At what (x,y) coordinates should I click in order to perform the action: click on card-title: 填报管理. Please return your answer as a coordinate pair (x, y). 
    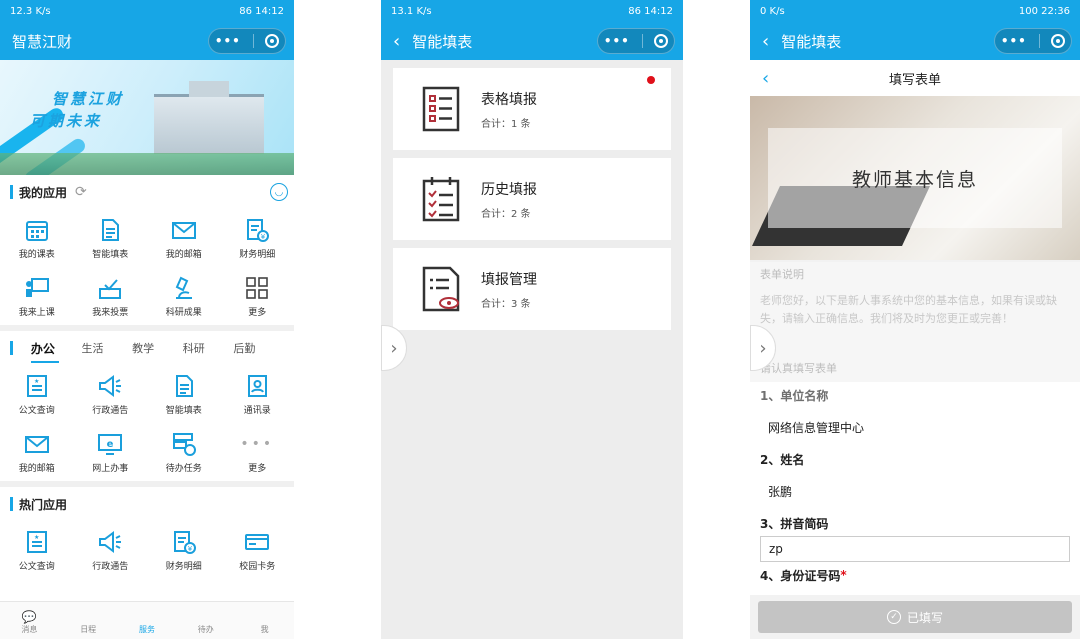
    Looking at the image, I should click on (509, 279).